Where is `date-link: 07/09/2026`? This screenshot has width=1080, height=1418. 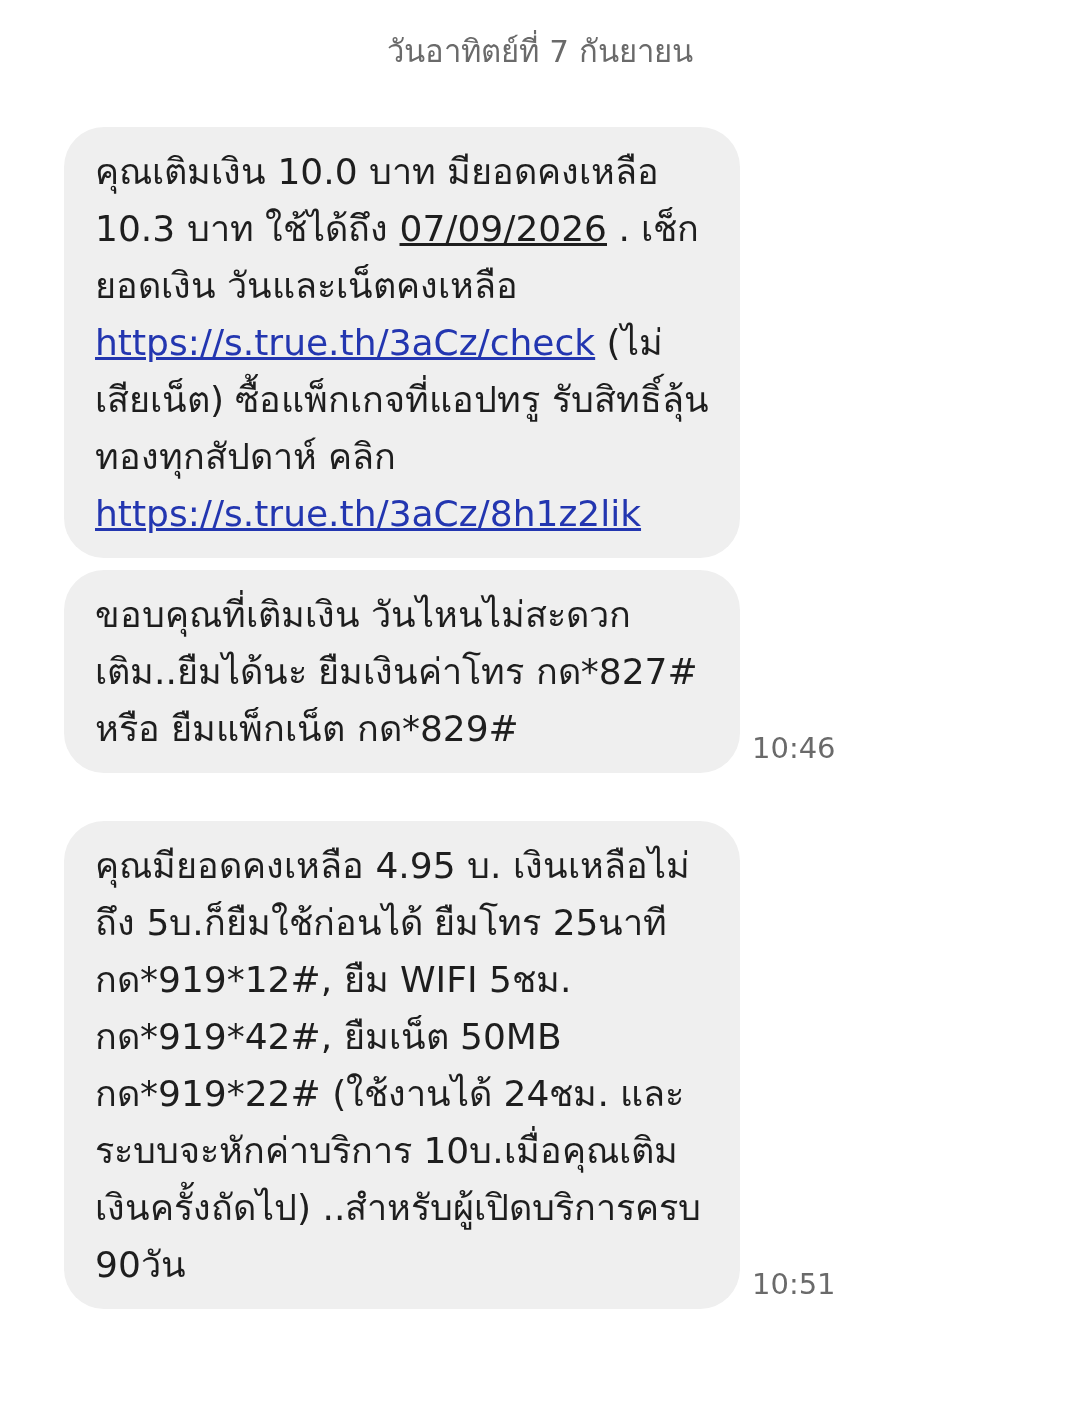
date-link: 07/09/2026 is located at coordinates (503, 228).